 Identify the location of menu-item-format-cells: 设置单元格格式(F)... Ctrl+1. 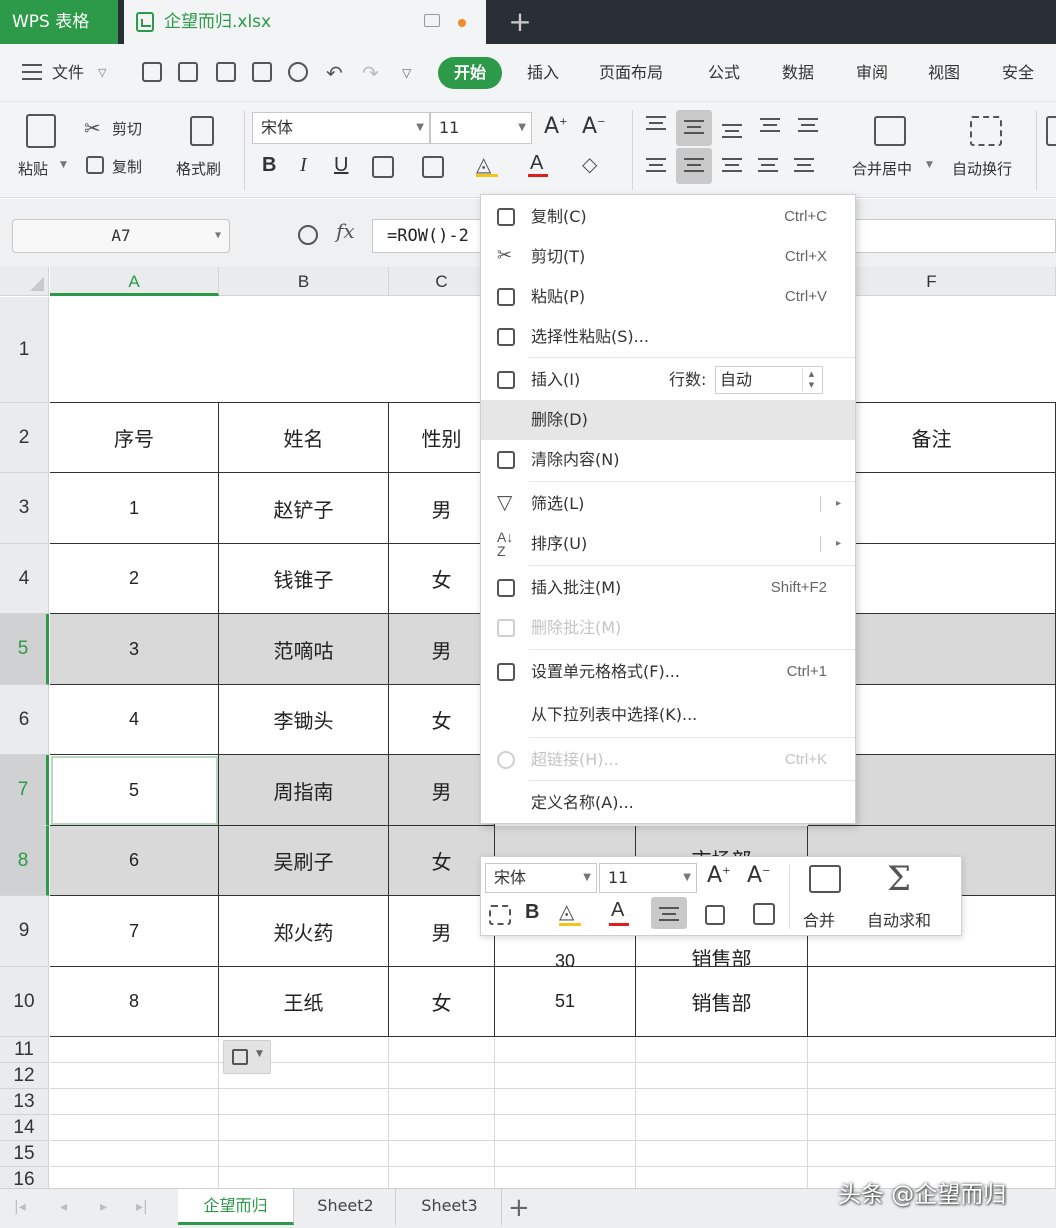
(668, 672).